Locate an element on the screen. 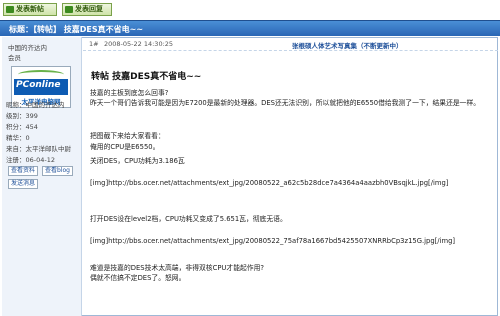 This screenshot has width=500, height=316. logo-swirl-icon is located at coordinates (41, 74).